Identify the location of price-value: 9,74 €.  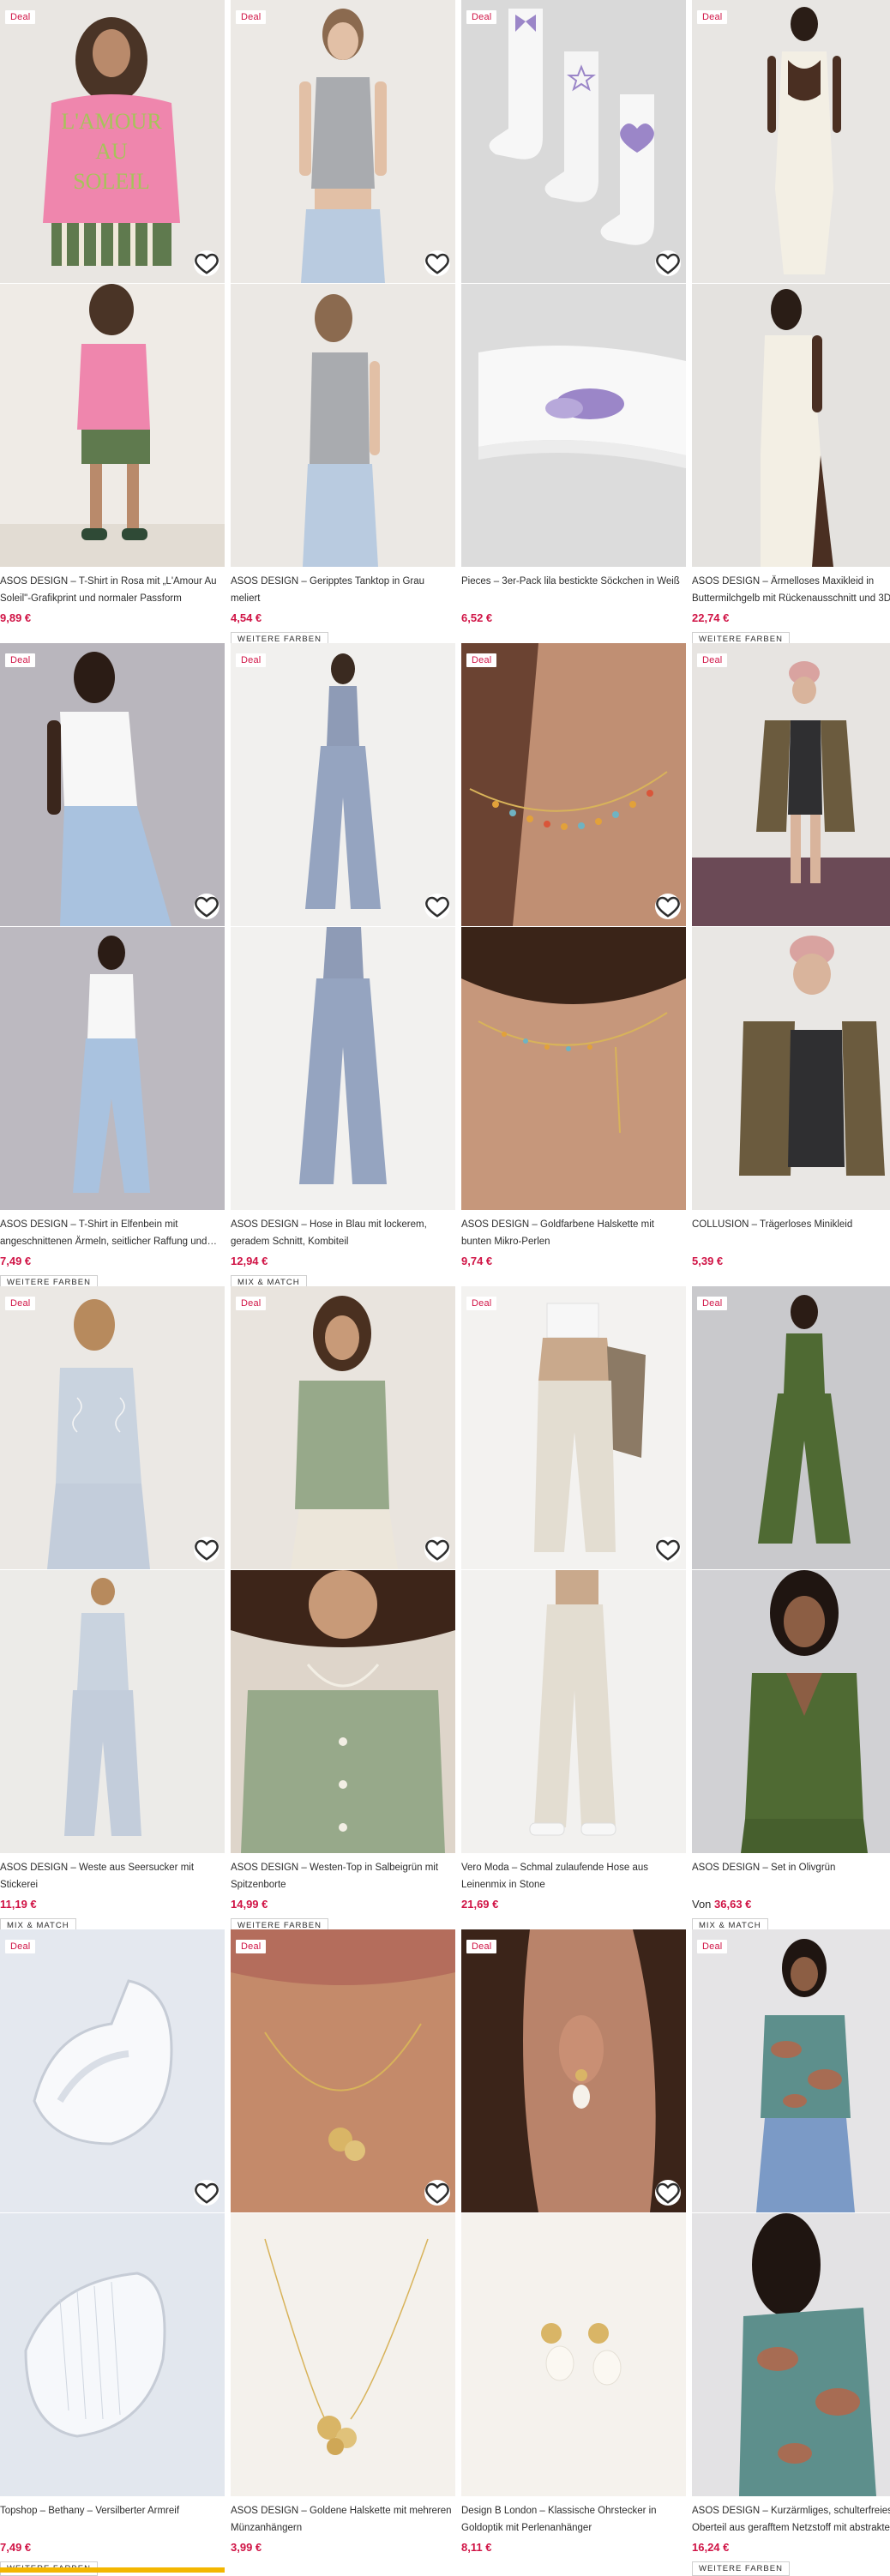
(477, 1261).